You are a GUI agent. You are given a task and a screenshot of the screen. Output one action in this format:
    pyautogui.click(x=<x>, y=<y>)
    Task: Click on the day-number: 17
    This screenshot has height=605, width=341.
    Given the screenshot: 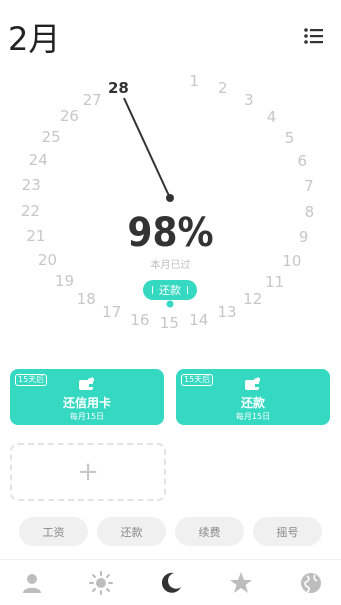 What is the action you would take?
    pyautogui.click(x=112, y=311)
    